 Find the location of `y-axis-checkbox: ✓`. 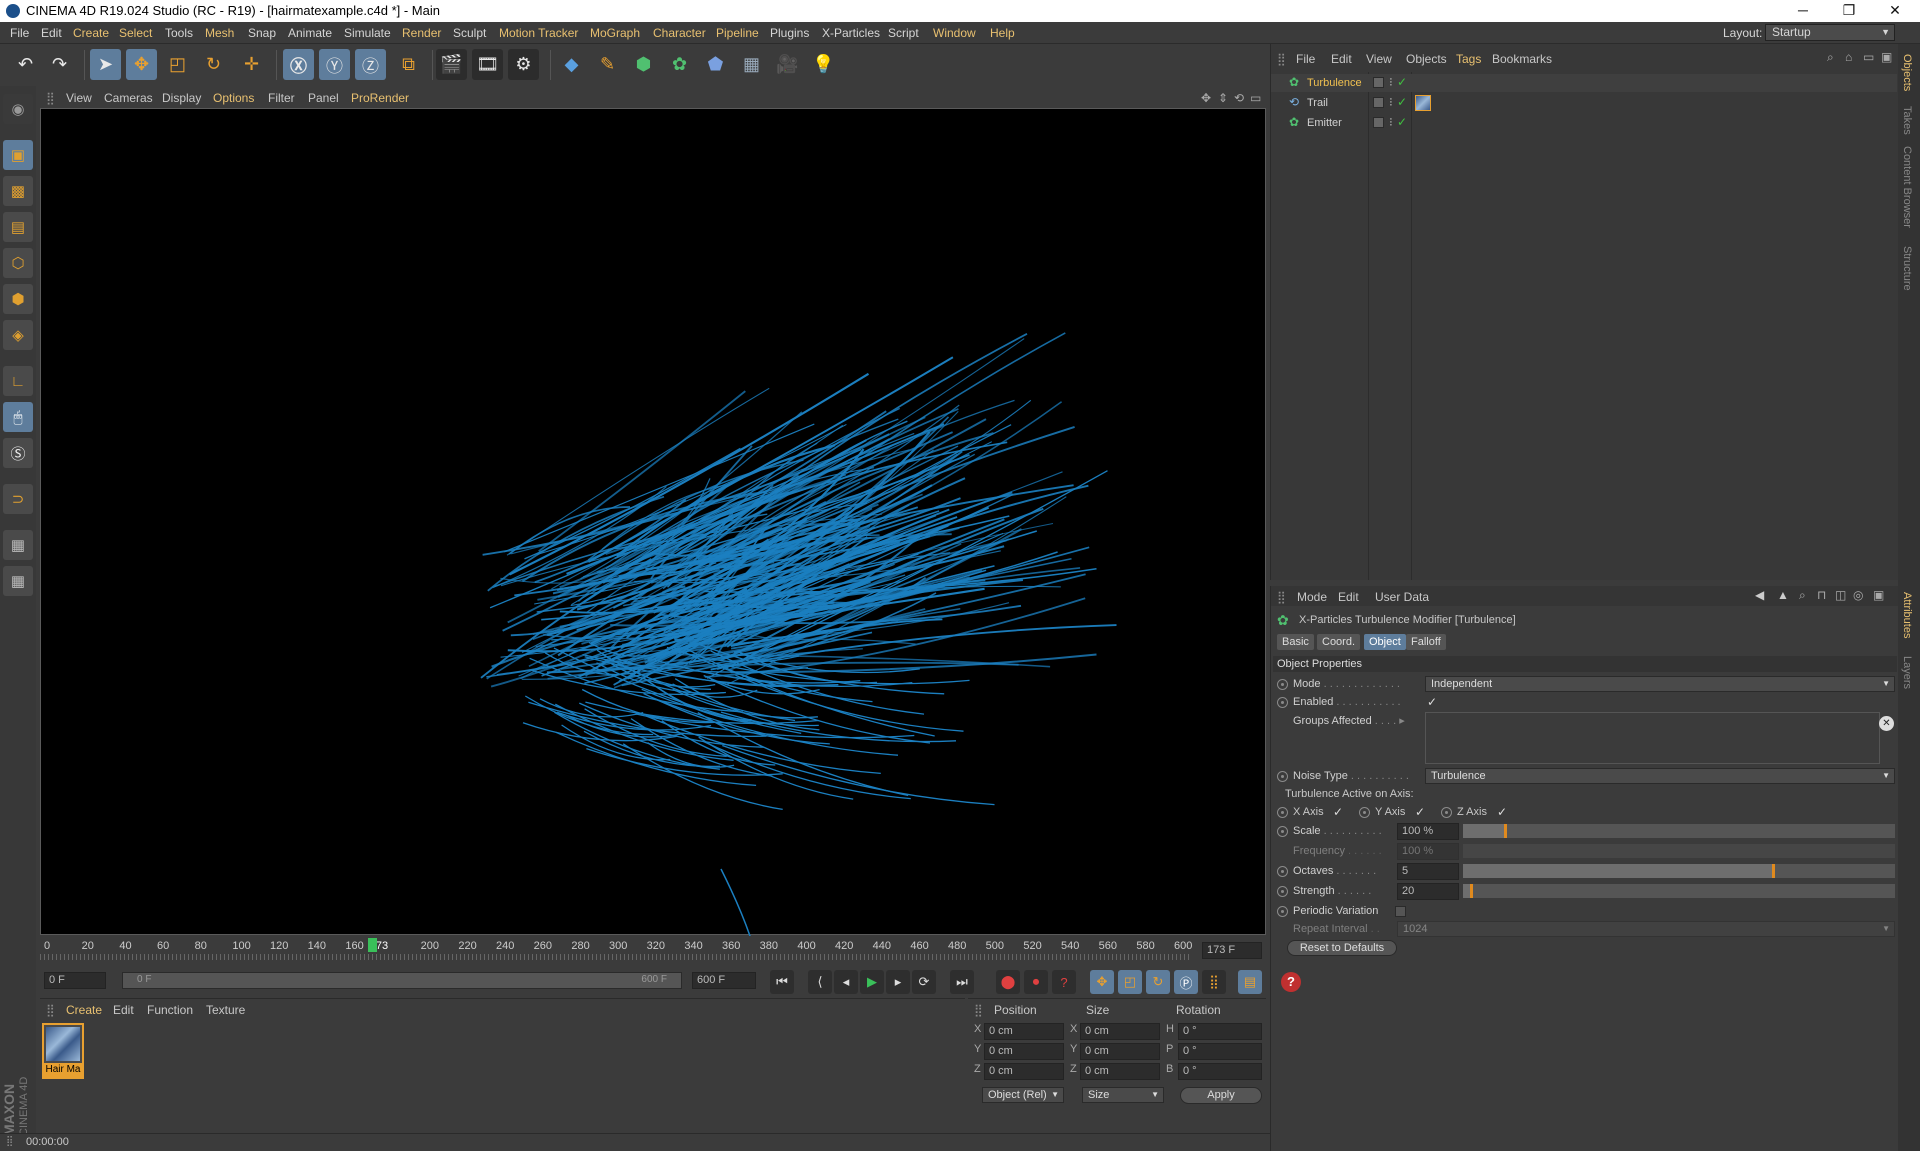

y-axis-checkbox: ✓ is located at coordinates (1420, 812).